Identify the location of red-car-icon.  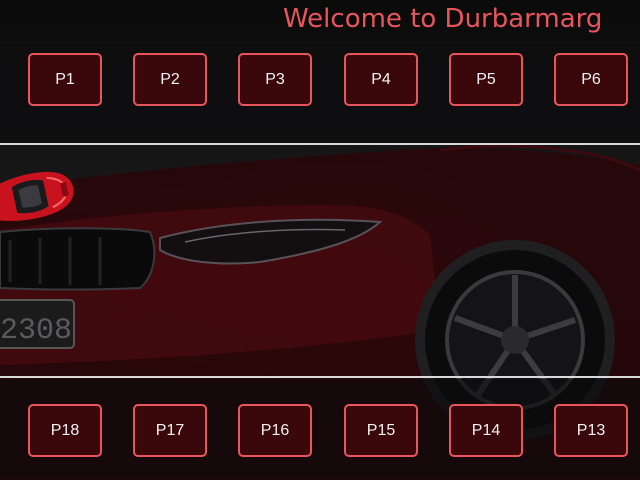
(38, 195).